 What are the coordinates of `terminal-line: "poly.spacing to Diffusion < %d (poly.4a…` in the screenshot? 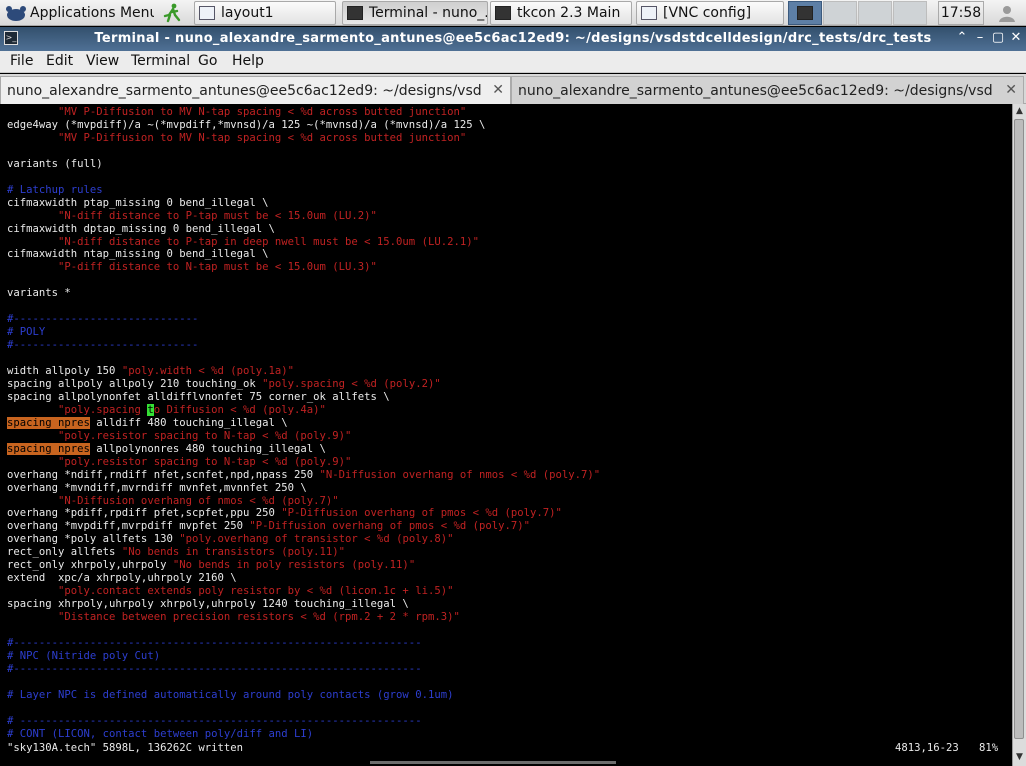 It's located at (166, 410).